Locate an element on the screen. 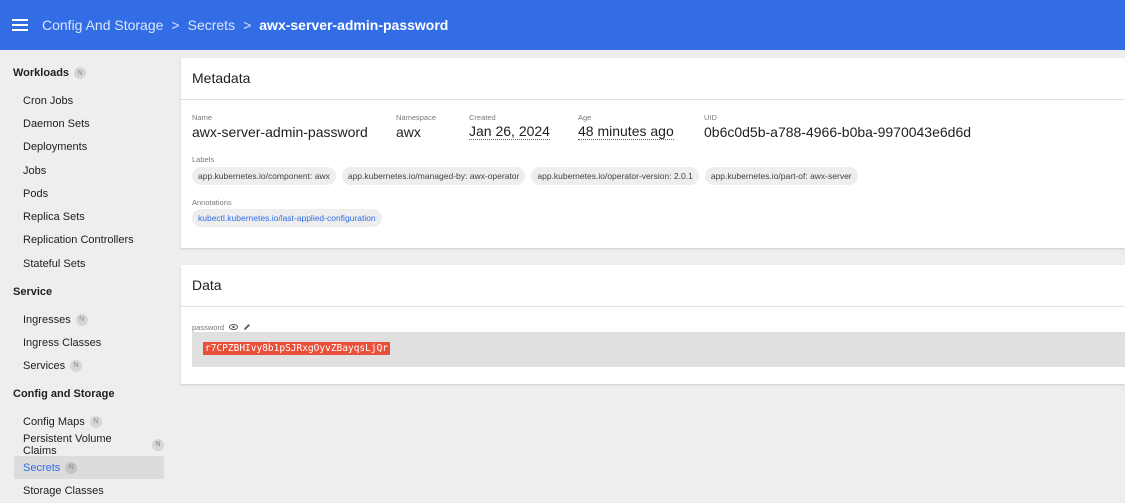 Image resolution: width=1125 pixels, height=503 pixels. created-label: Created is located at coordinates (482, 117).